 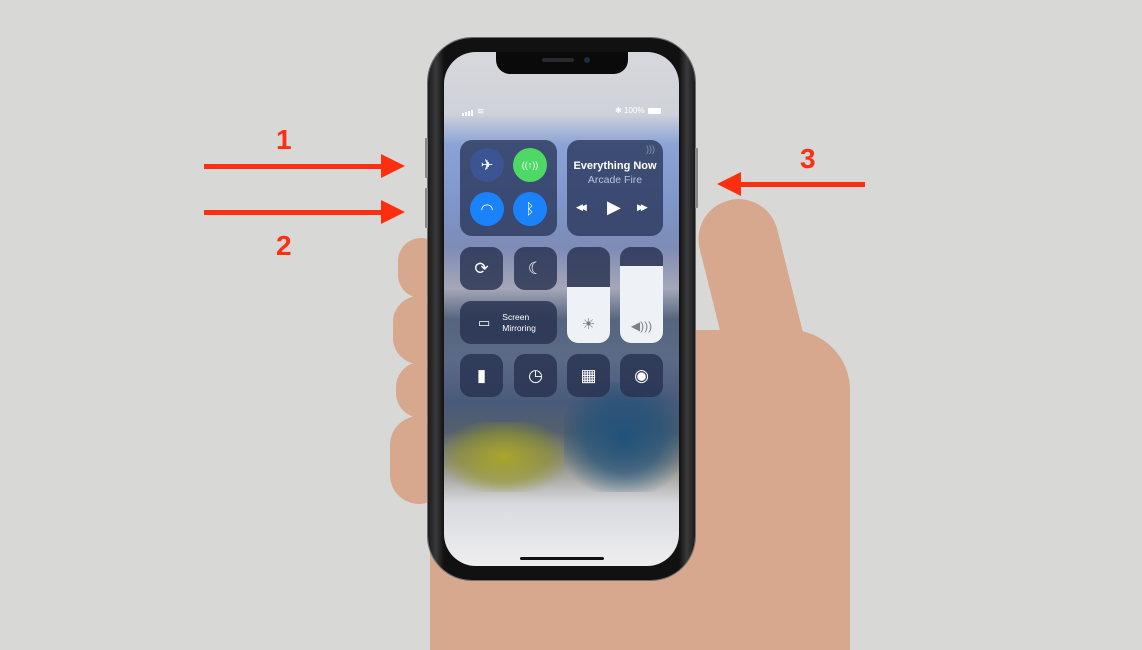 What do you see at coordinates (284, 245) in the screenshot?
I see `label-2: 2` at bounding box center [284, 245].